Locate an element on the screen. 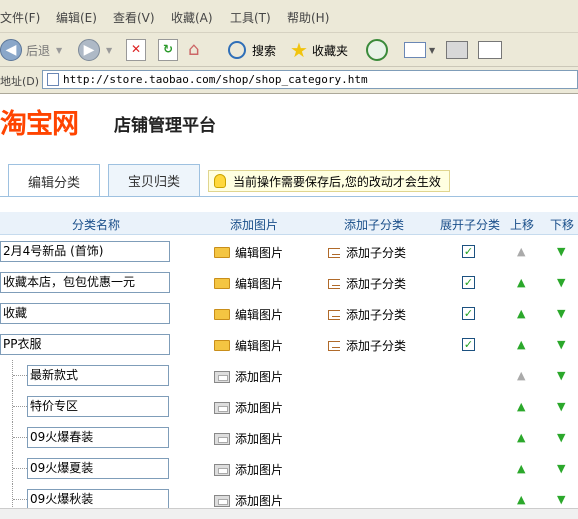 The width and height of the screenshot is (578, 519). stop-button: ✕ is located at coordinates (136, 50).